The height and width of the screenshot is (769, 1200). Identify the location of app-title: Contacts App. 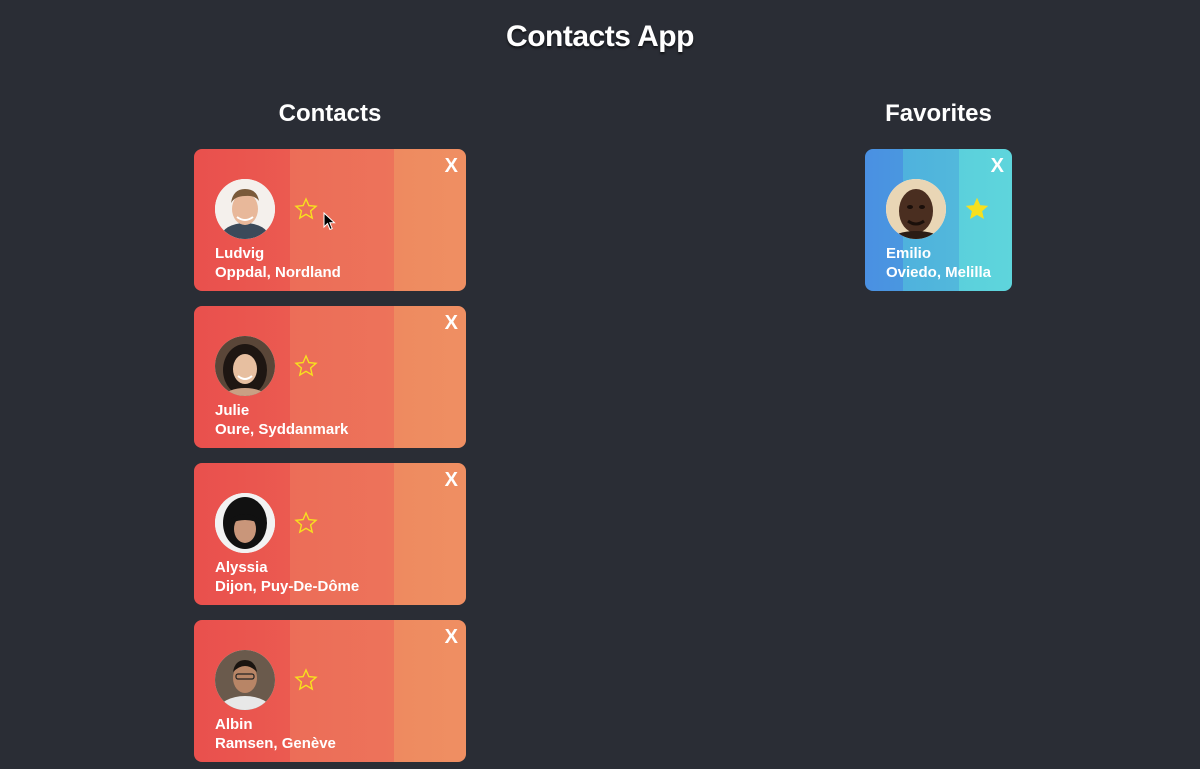
(600, 36).